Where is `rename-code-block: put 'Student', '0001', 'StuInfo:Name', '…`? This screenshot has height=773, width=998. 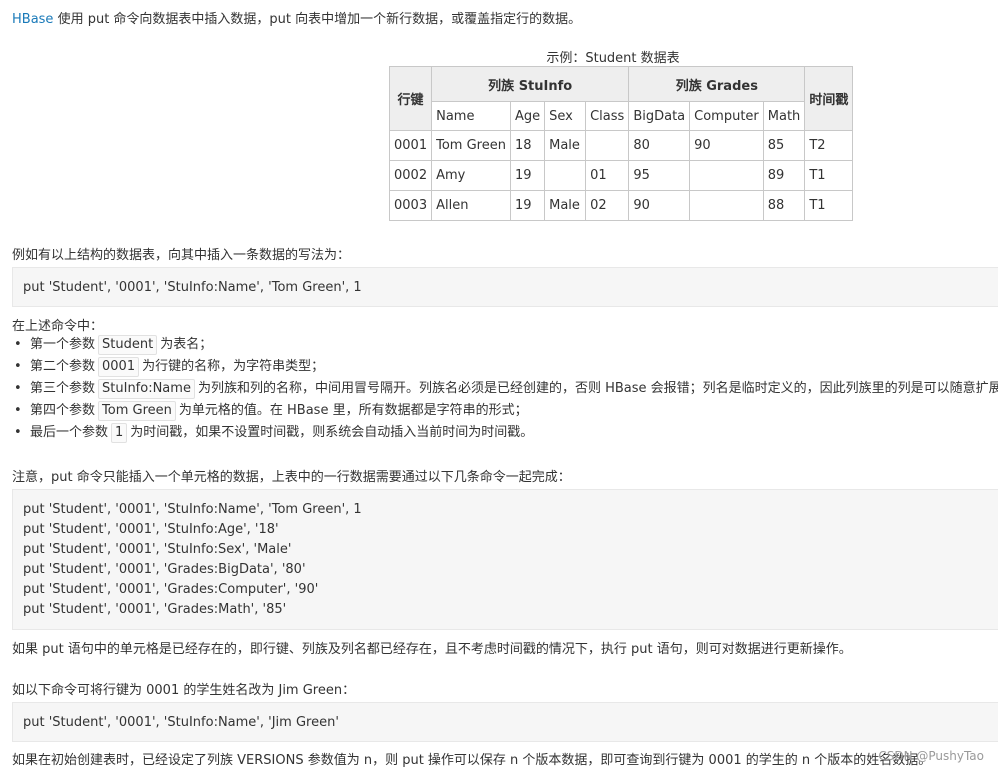
rename-code-block: put 'Student', '0001', 'StuInfo:Name', '… is located at coordinates (505, 722).